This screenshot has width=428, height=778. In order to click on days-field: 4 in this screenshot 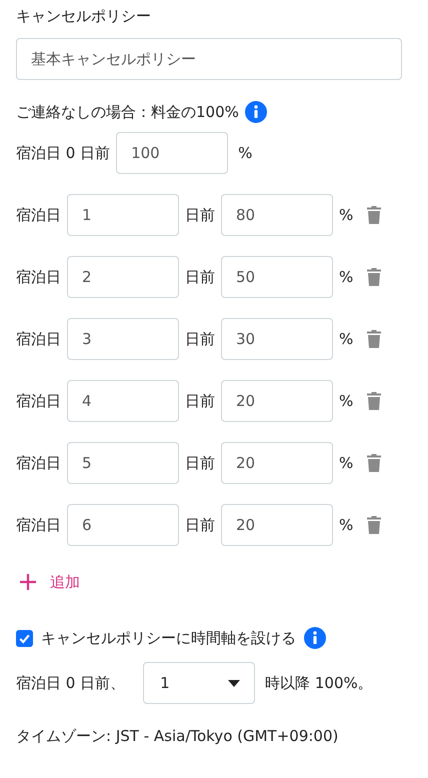, I will do `click(123, 401)`.